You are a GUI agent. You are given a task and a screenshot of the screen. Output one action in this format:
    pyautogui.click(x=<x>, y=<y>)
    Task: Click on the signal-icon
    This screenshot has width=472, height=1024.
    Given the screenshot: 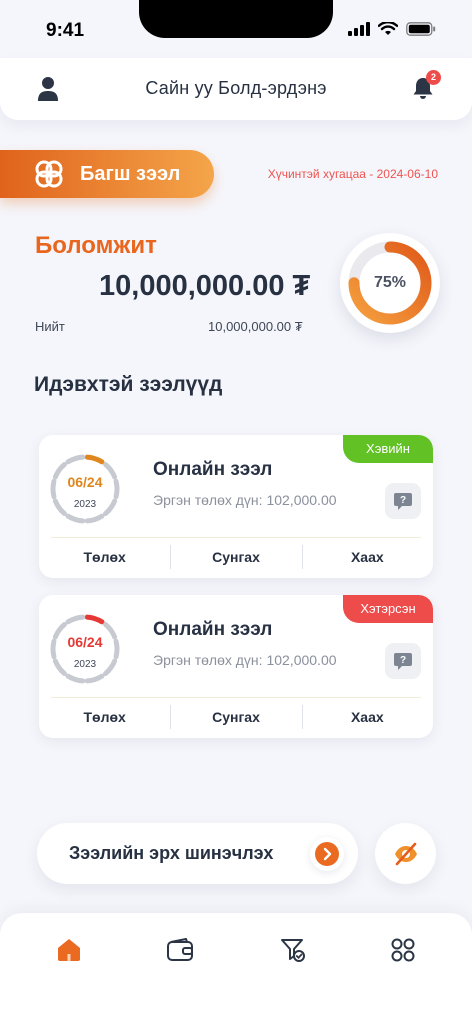 What is the action you would take?
    pyautogui.click(x=359, y=29)
    